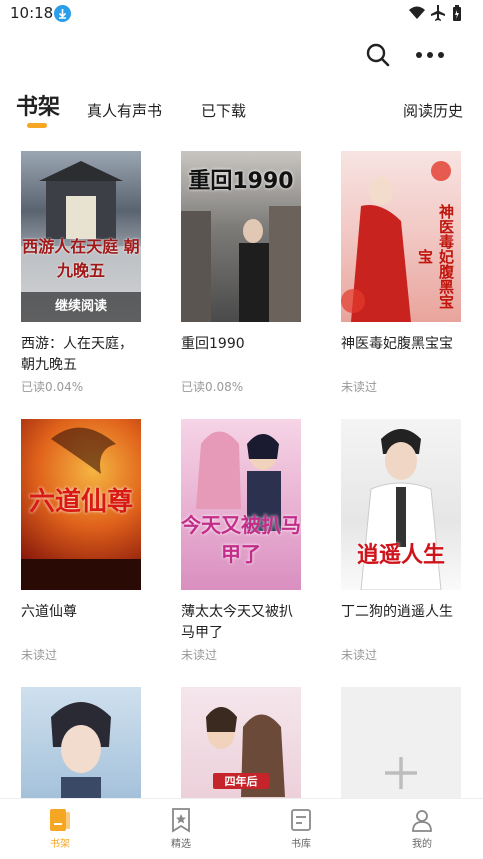 Image resolution: width=483 pixels, height=859 pixels. Describe the element at coordinates (223, 110) in the screenshot. I see `tab-downloaded: 已下载` at that location.